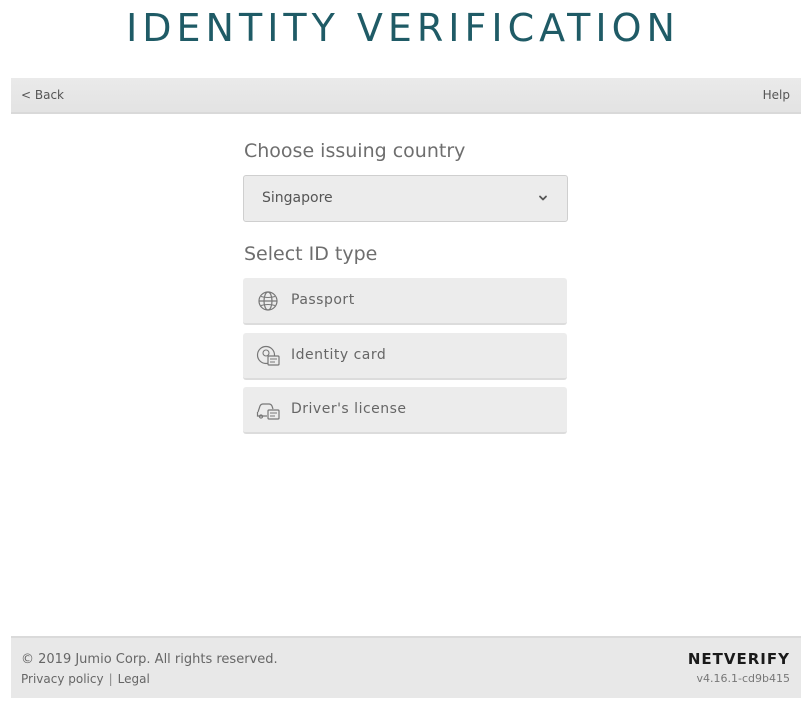 The image size is (806, 705). What do you see at coordinates (339, 355) in the screenshot?
I see `id-option-label: Identity card` at bounding box center [339, 355].